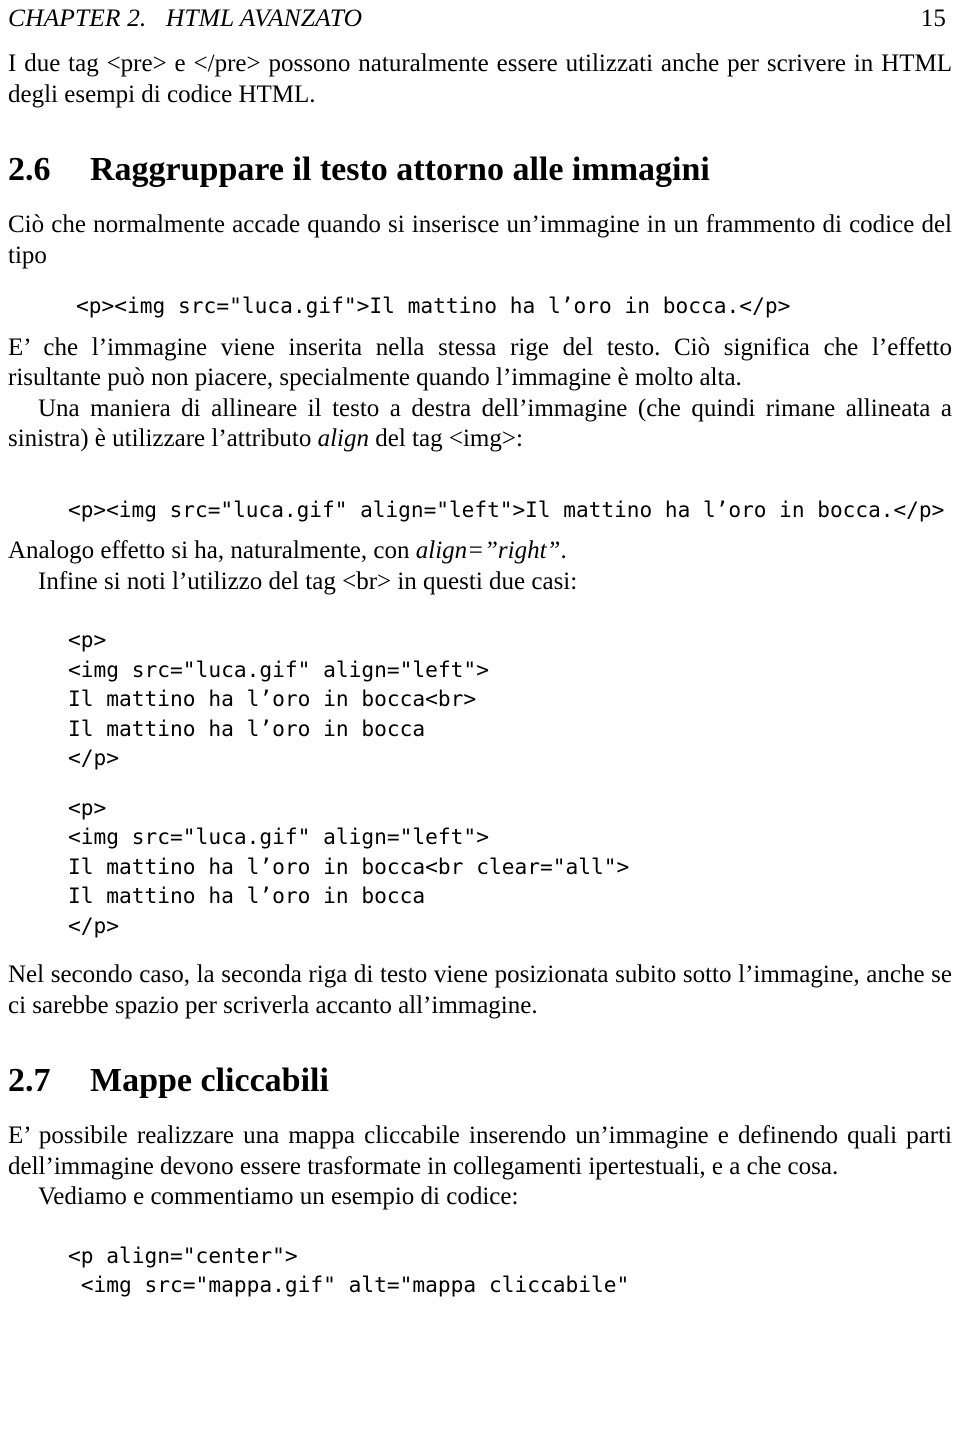 The image size is (960, 1430). I want to click on section-title: Mappe cliccabili, so click(209, 1080).